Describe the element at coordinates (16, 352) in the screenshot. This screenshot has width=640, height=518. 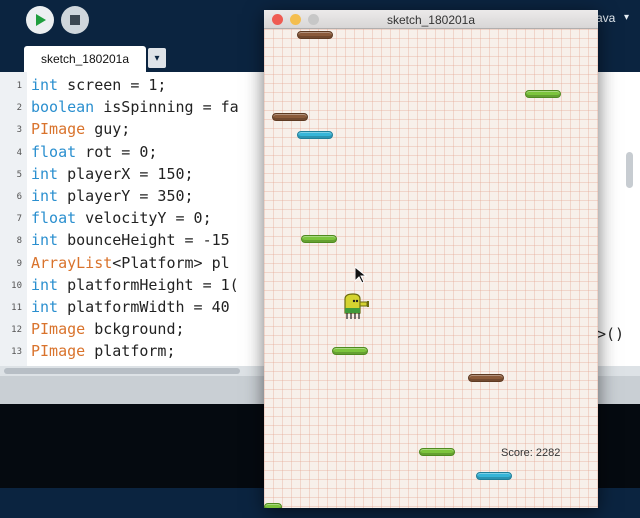
I see `line-number: 13` at that location.